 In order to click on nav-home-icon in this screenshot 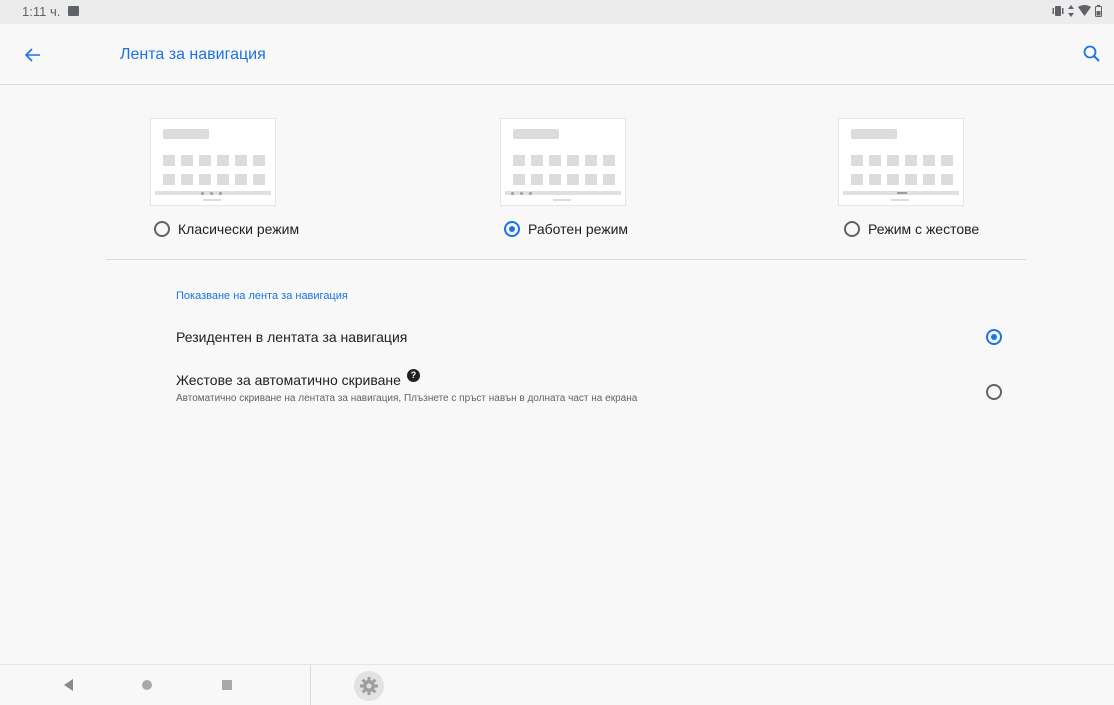, I will do `click(147, 685)`.